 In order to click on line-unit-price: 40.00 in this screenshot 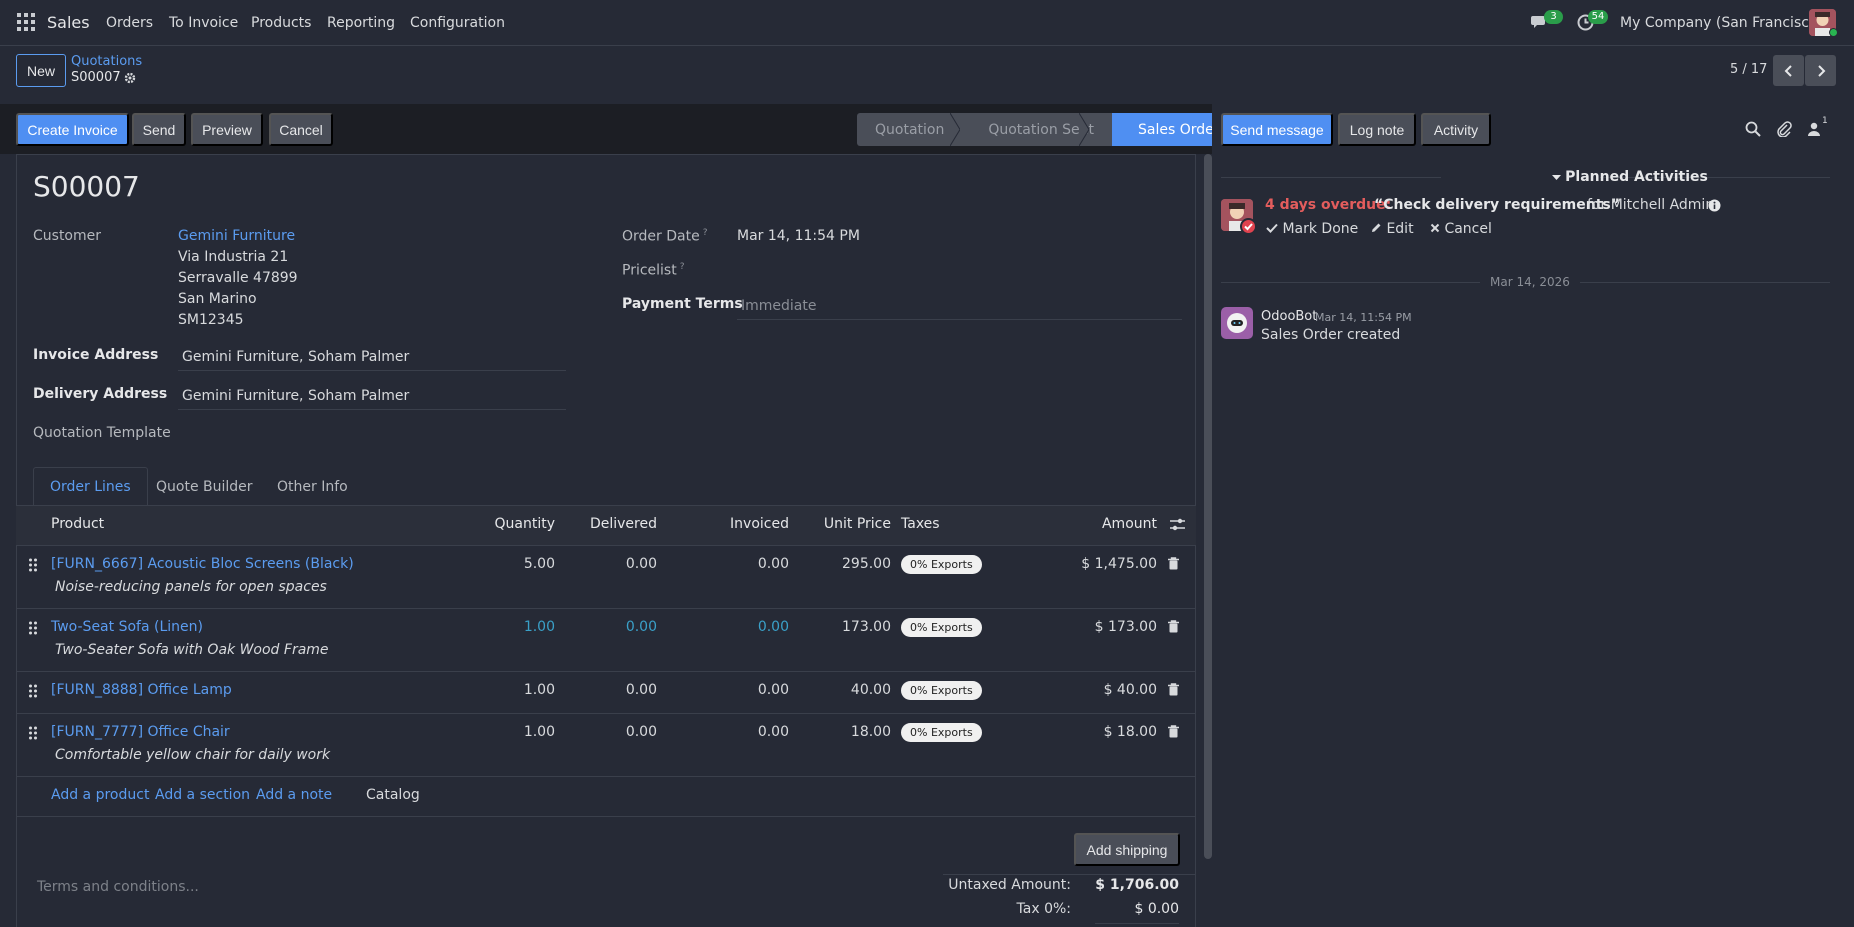, I will do `click(845, 690)`.